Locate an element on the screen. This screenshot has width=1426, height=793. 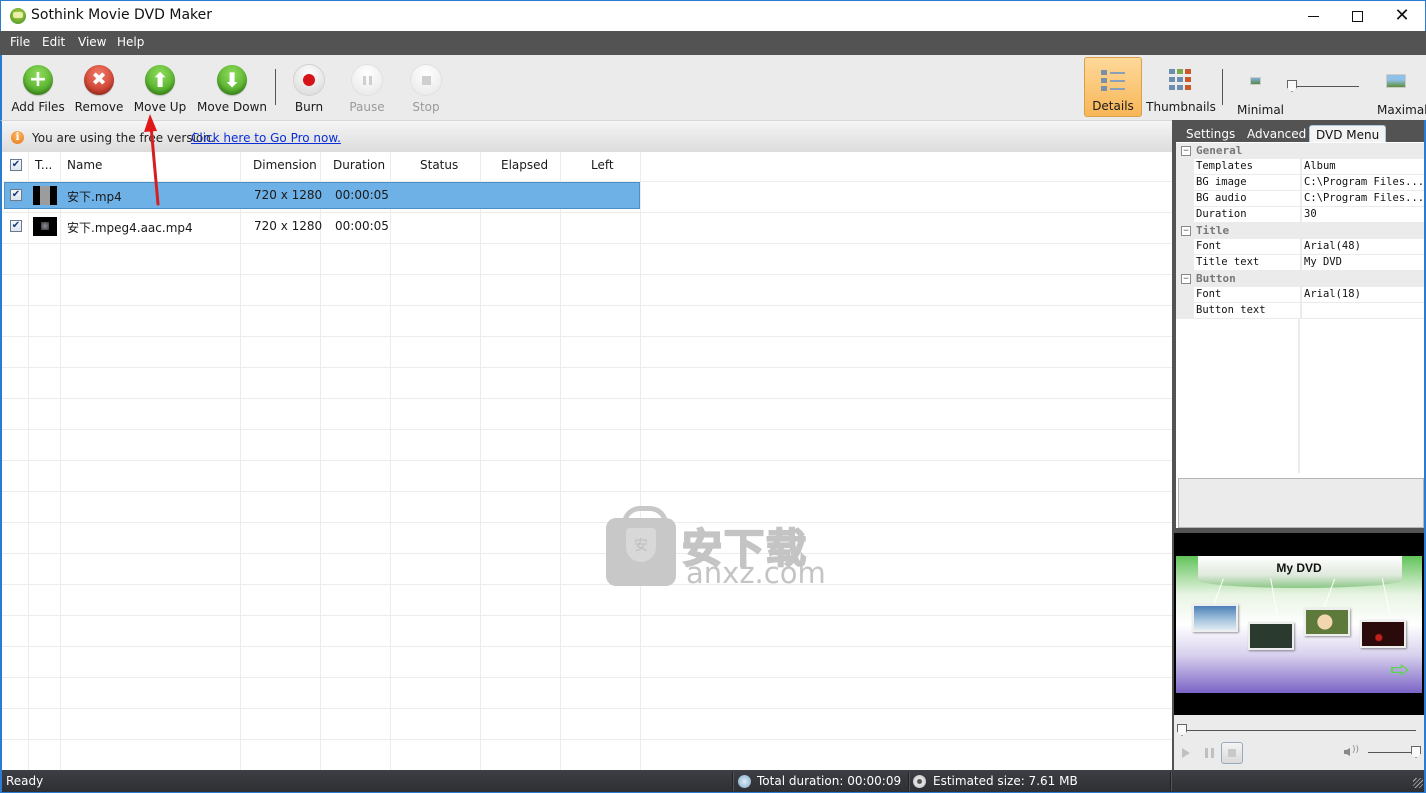
property-description-box is located at coordinates (1301, 503).